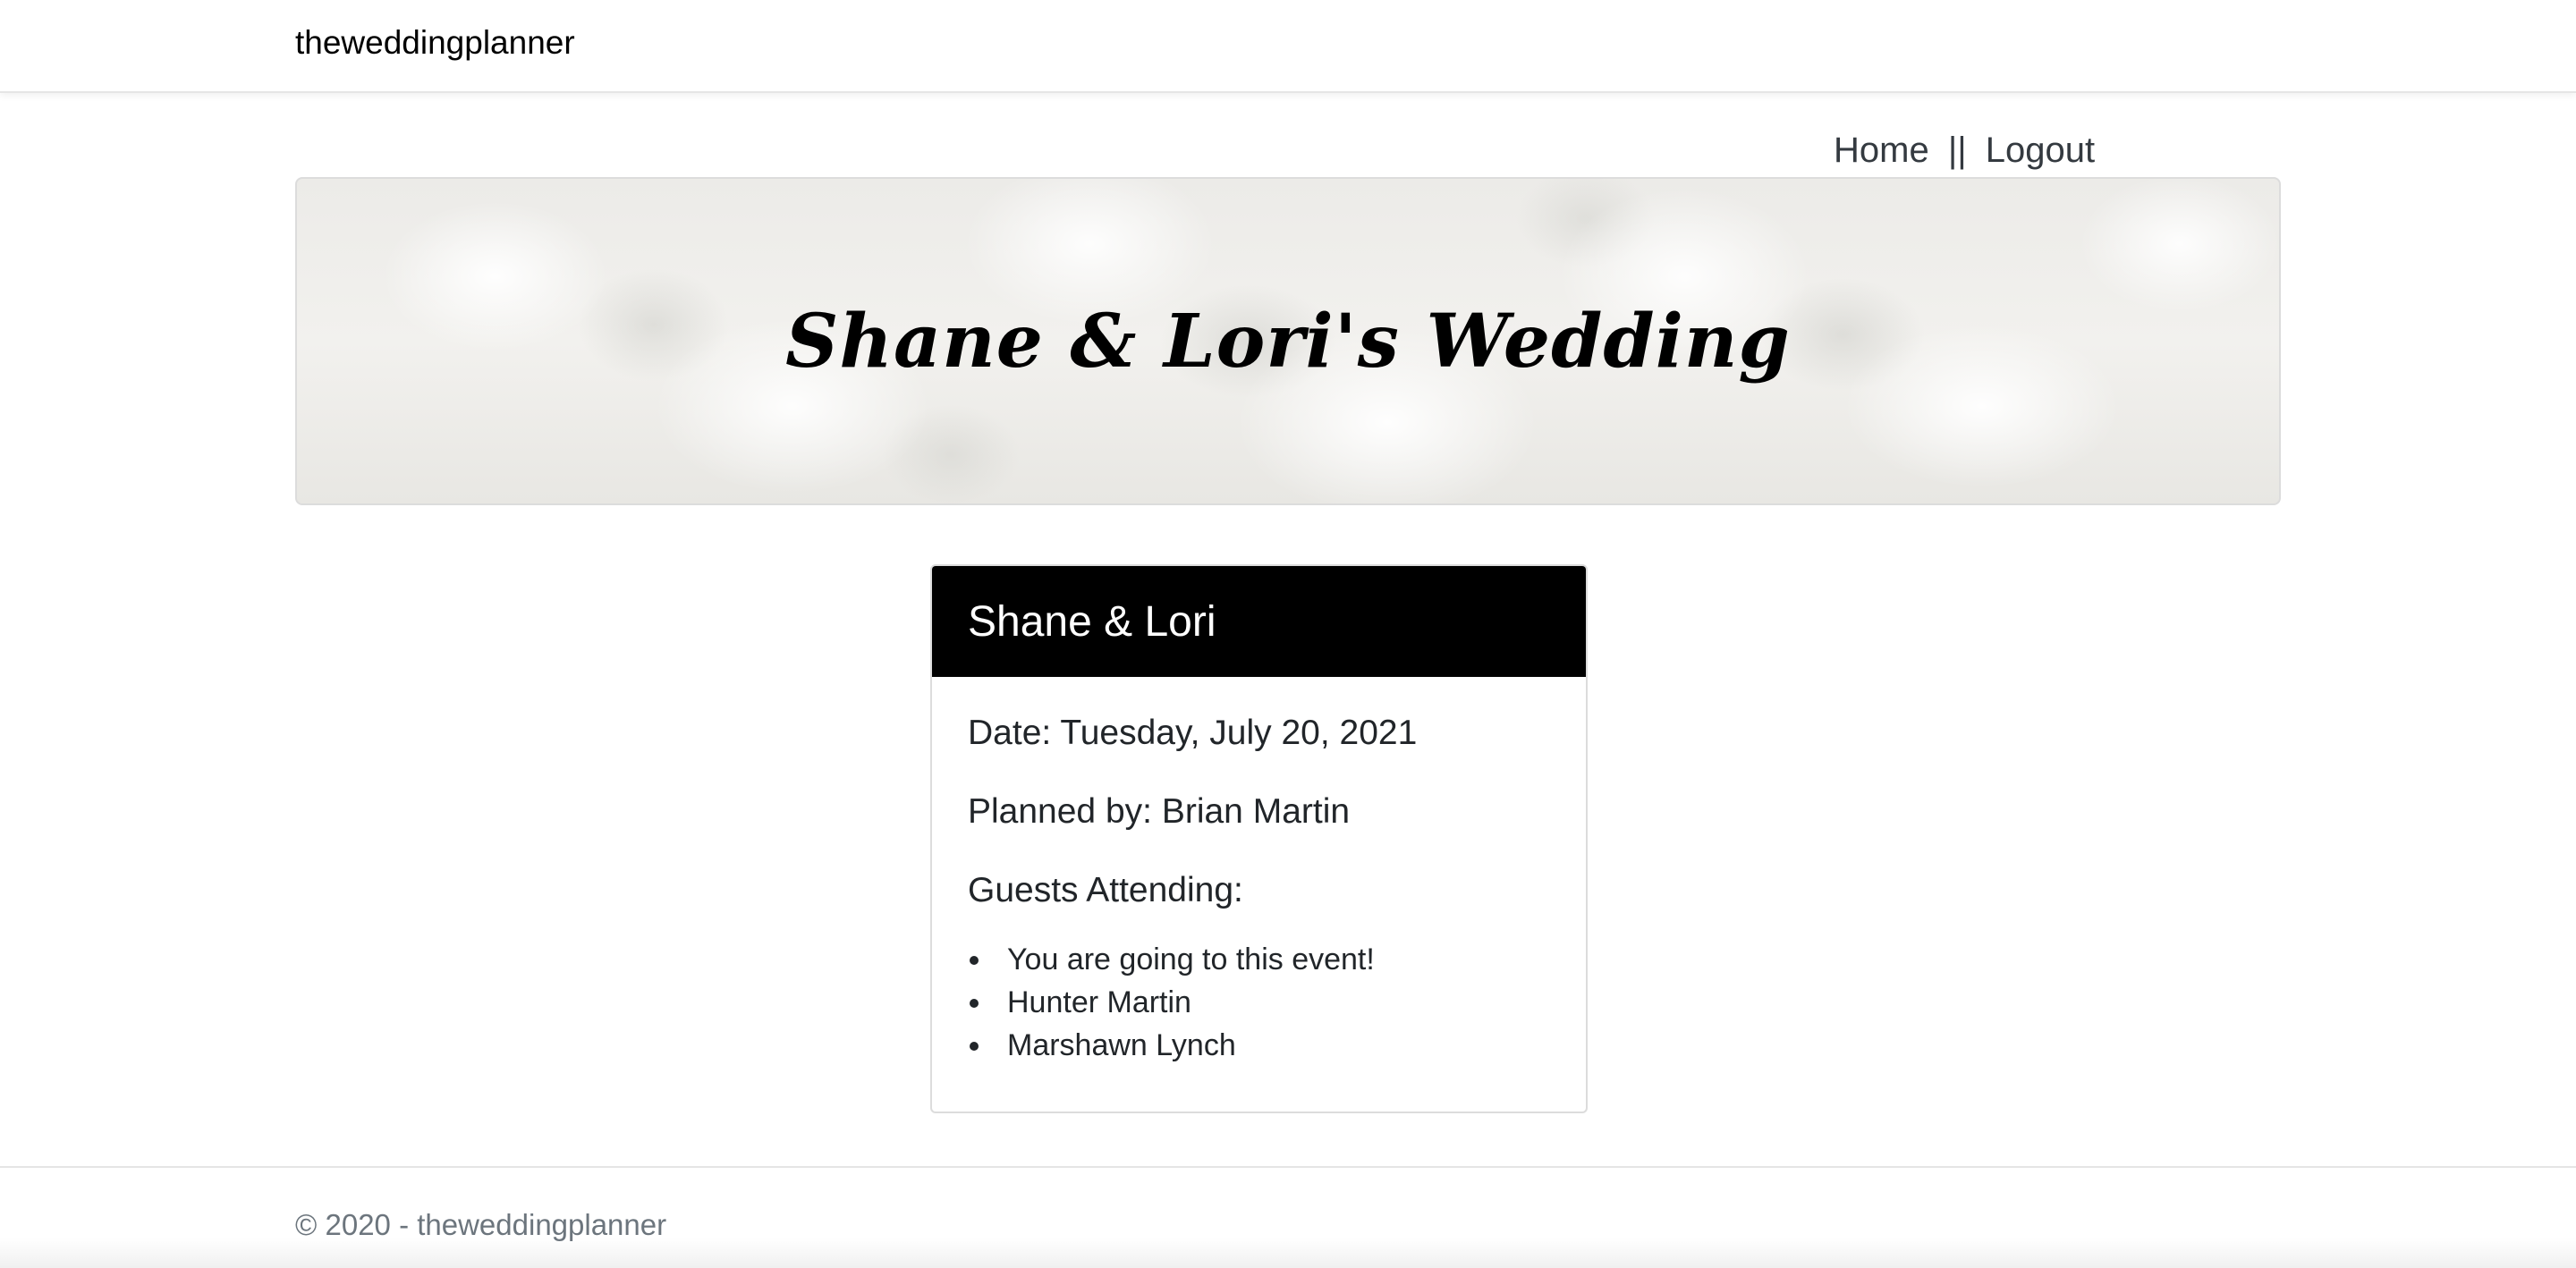 This screenshot has width=2576, height=1268. Describe the element at coordinates (1191, 959) in the screenshot. I see `guest-name: You are going to this event!` at that location.